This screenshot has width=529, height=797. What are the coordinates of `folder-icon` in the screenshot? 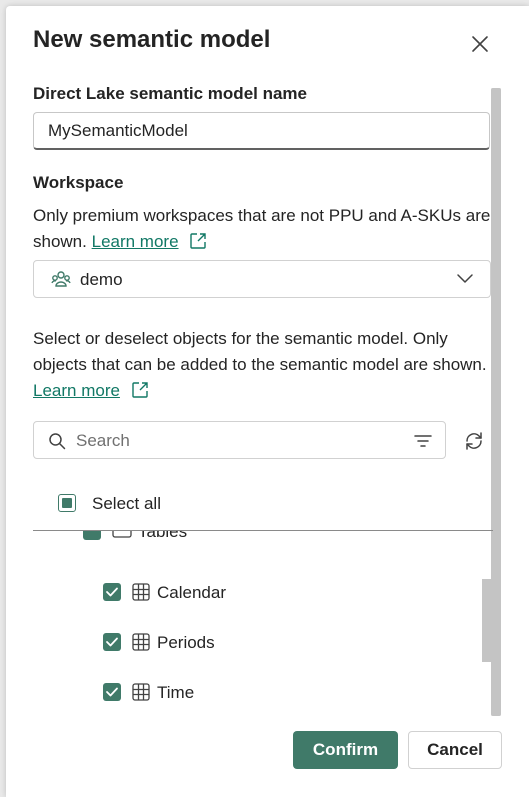 It's located at (122, 534).